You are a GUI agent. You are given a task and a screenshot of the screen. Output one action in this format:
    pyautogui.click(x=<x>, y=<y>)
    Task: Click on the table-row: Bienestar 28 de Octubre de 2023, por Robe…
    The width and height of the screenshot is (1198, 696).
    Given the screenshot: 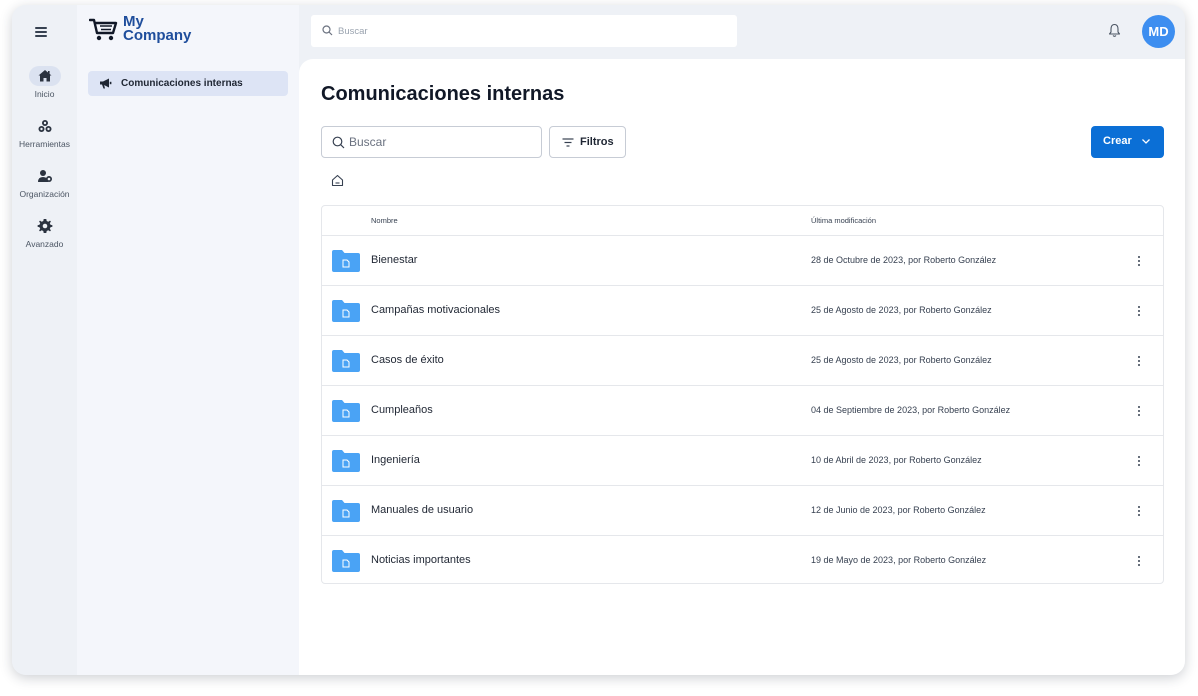 What is the action you would take?
    pyautogui.click(x=742, y=261)
    